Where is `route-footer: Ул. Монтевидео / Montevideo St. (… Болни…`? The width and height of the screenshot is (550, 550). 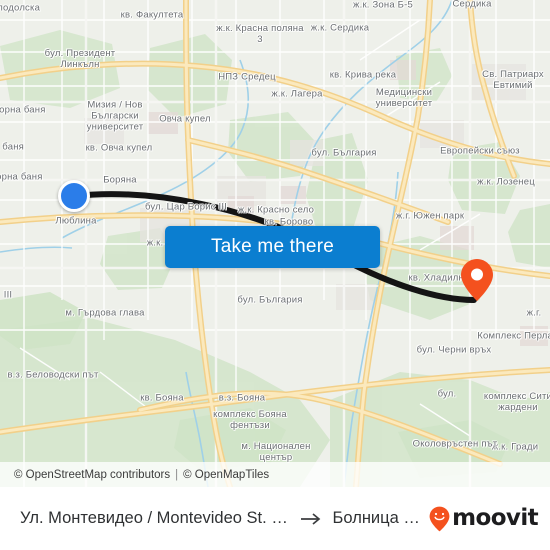 route-footer: Ул. Монтевидео / Montevideo St. (… Болни… is located at coordinates (275, 518).